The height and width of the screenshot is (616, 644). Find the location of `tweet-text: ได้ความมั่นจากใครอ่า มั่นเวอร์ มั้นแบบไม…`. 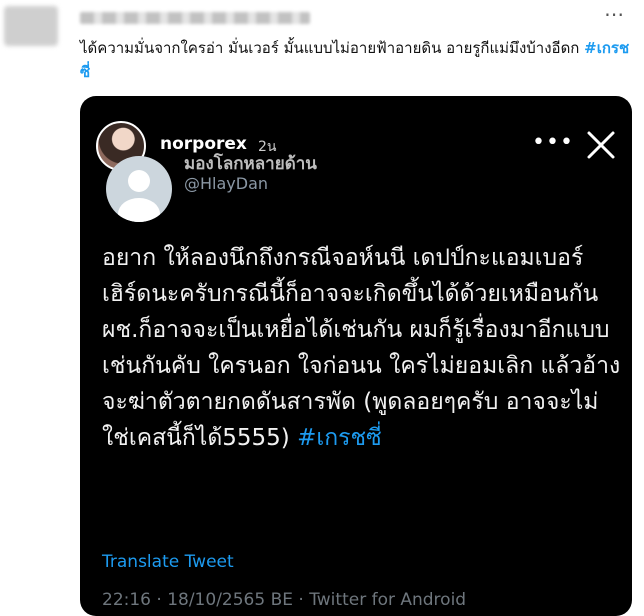

tweet-text: ได้ความมั่นจากใครอ่า มั่นเวอร์ มั้นแบบไม… is located at coordinates (355, 60).